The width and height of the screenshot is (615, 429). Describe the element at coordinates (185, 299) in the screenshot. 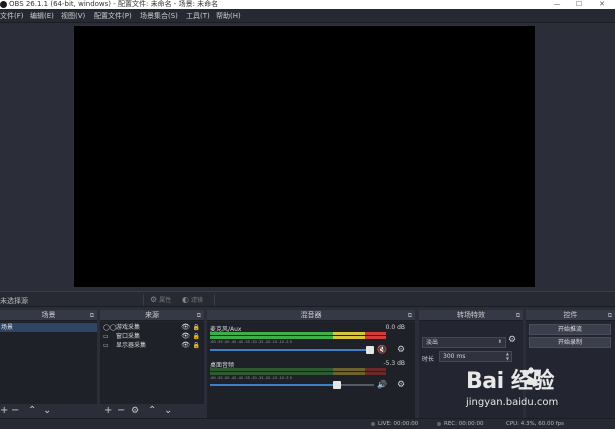

I see `filter-icon: ◐` at that location.